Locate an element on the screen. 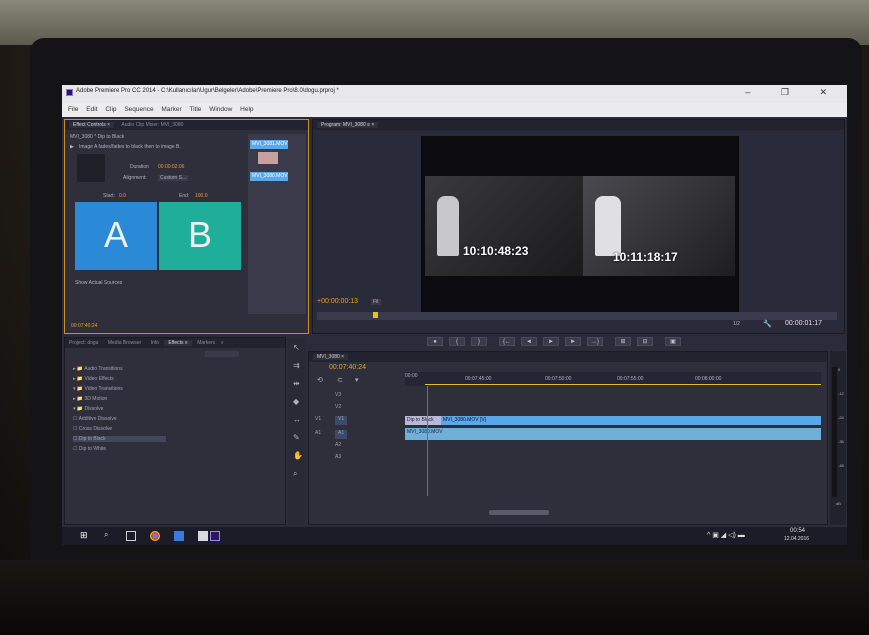  start-value: 0.0 is located at coordinates (122, 196).